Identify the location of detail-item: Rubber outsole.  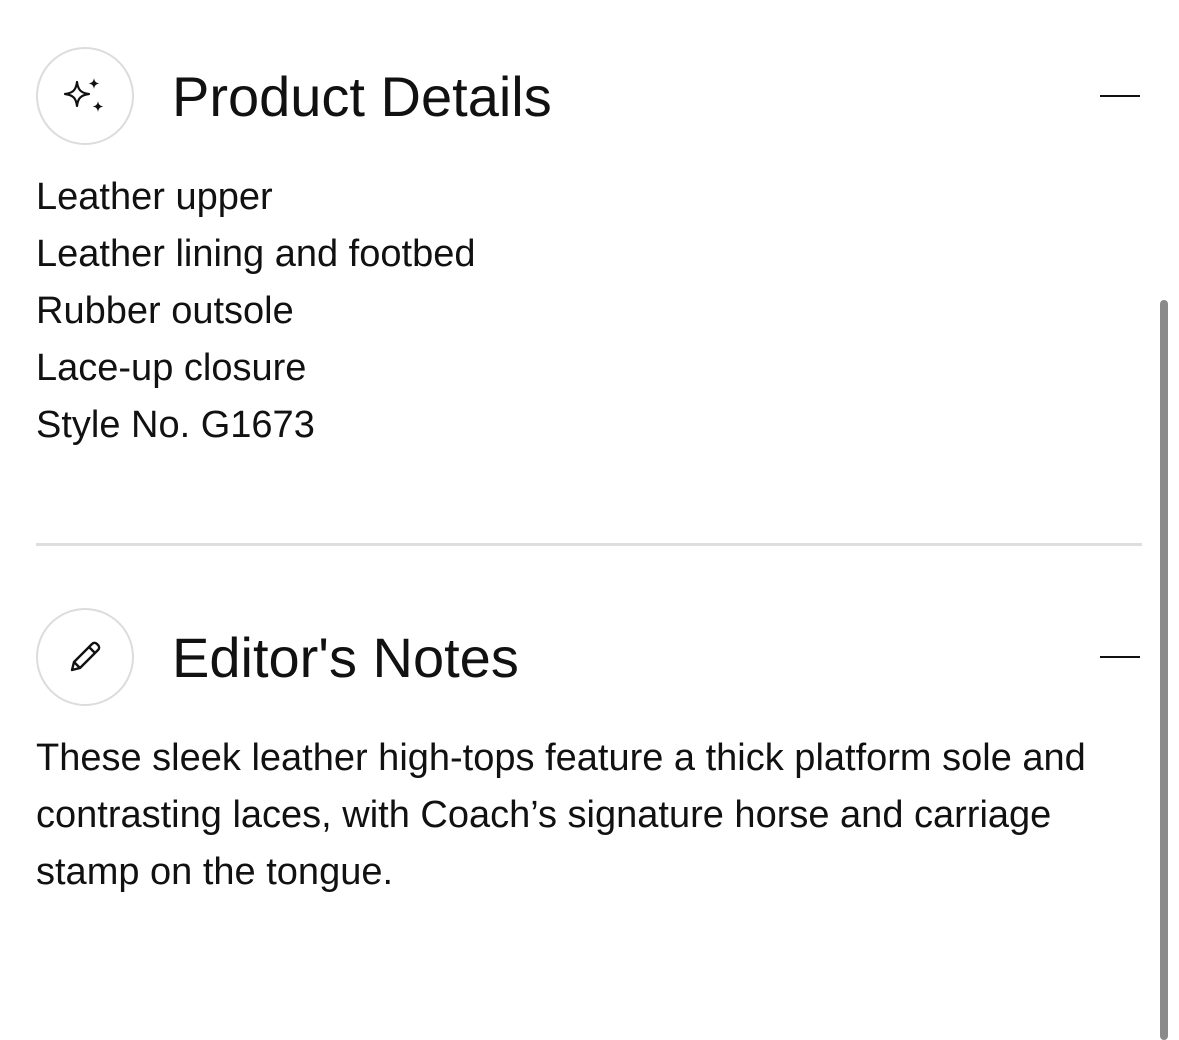
(165, 311).